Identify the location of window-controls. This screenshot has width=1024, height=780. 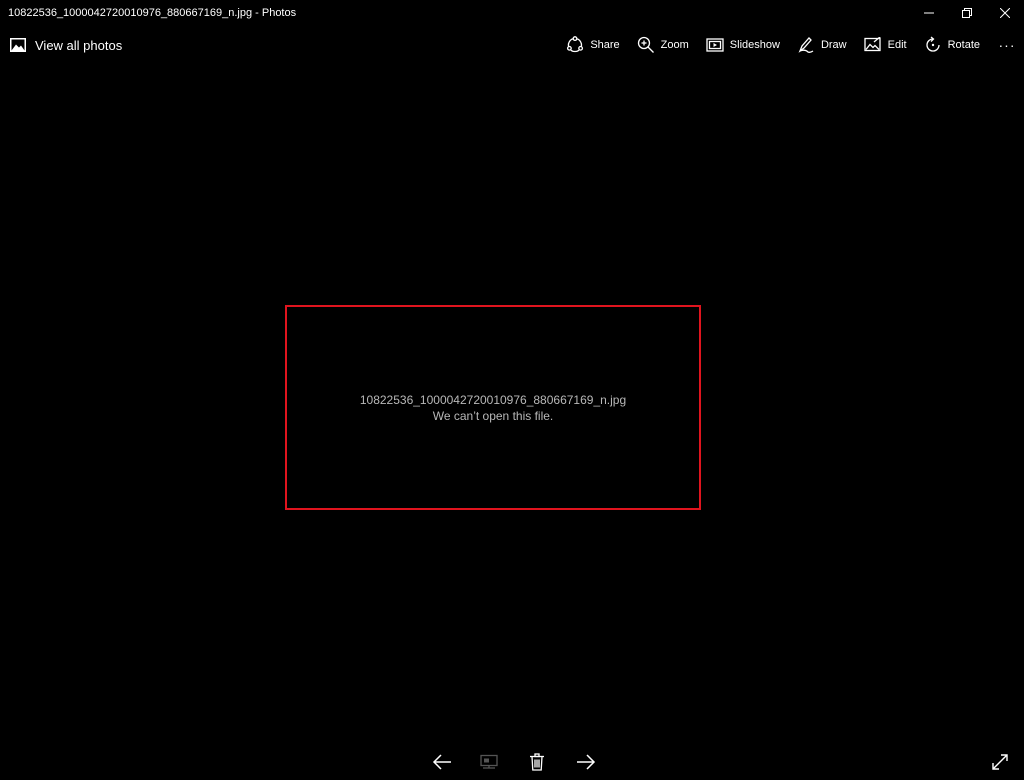
(967, 13).